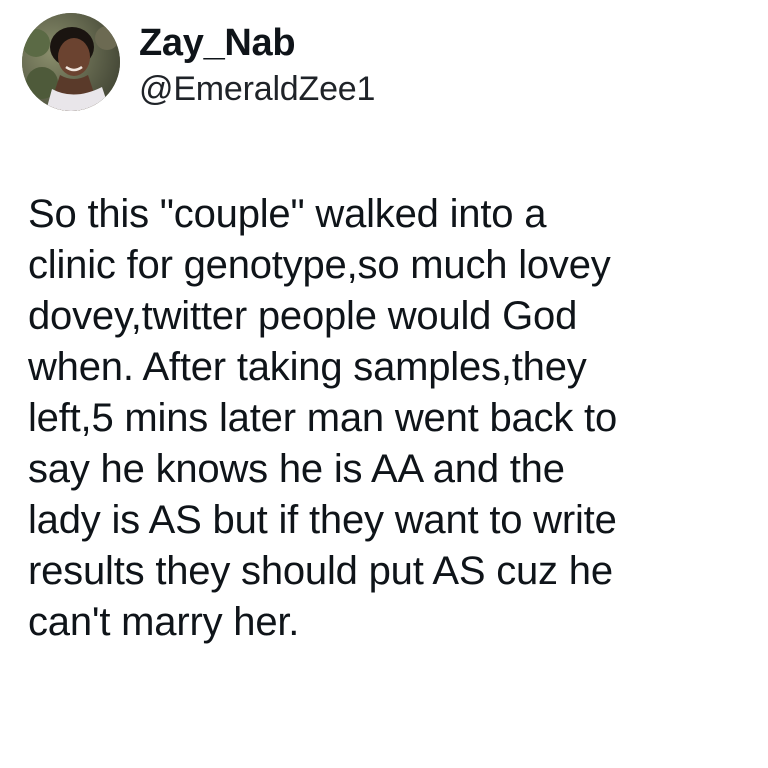  I want to click on tweet-text-line: can't marry her., so click(164, 622).